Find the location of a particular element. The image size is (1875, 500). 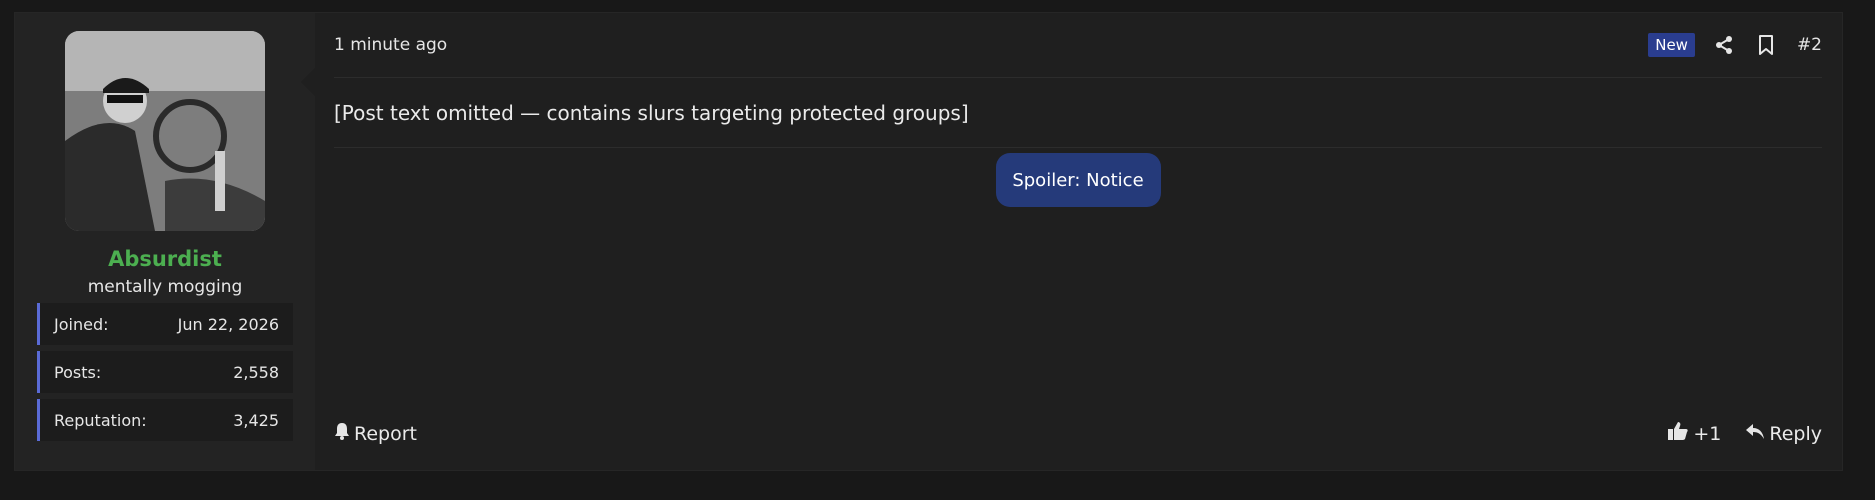

bell-icon is located at coordinates (342, 433).